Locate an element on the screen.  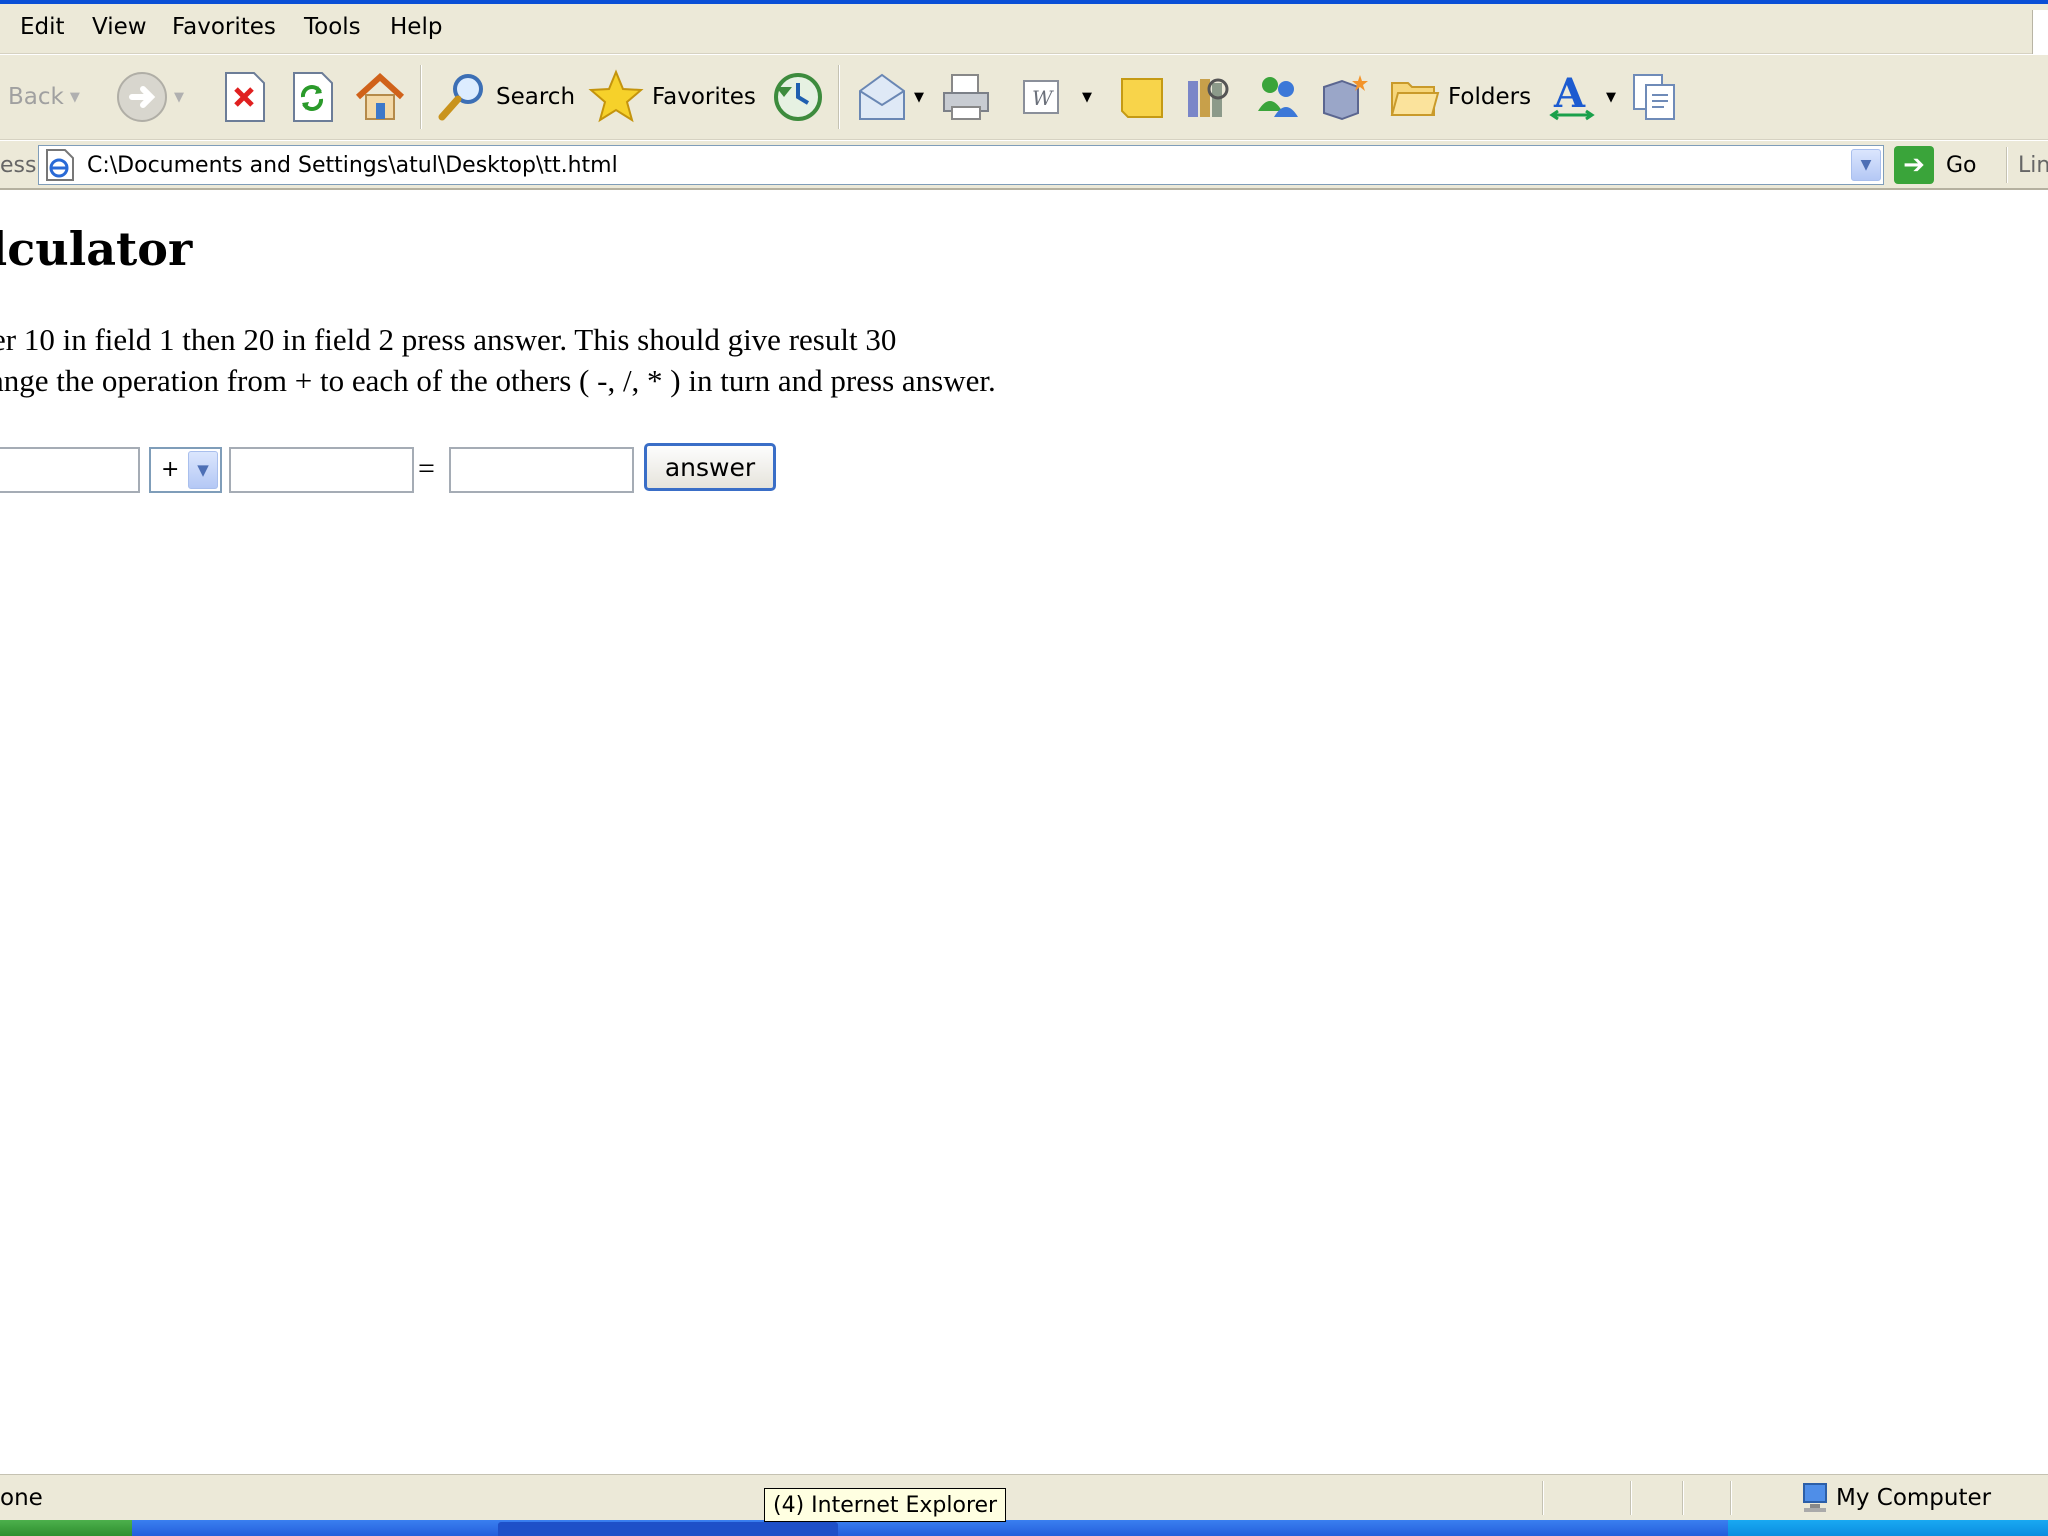
edit-word-icon: W is located at coordinates (1041, 97).